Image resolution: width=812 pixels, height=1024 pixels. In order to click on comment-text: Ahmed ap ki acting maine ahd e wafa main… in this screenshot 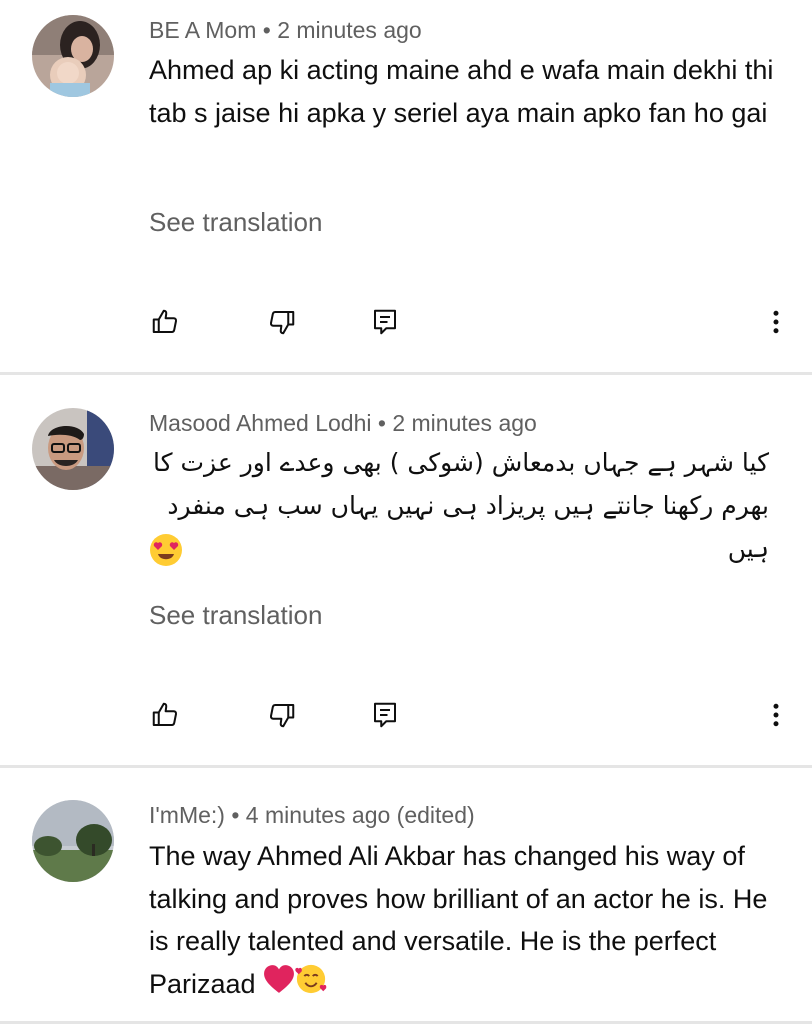, I will do `click(461, 91)`.